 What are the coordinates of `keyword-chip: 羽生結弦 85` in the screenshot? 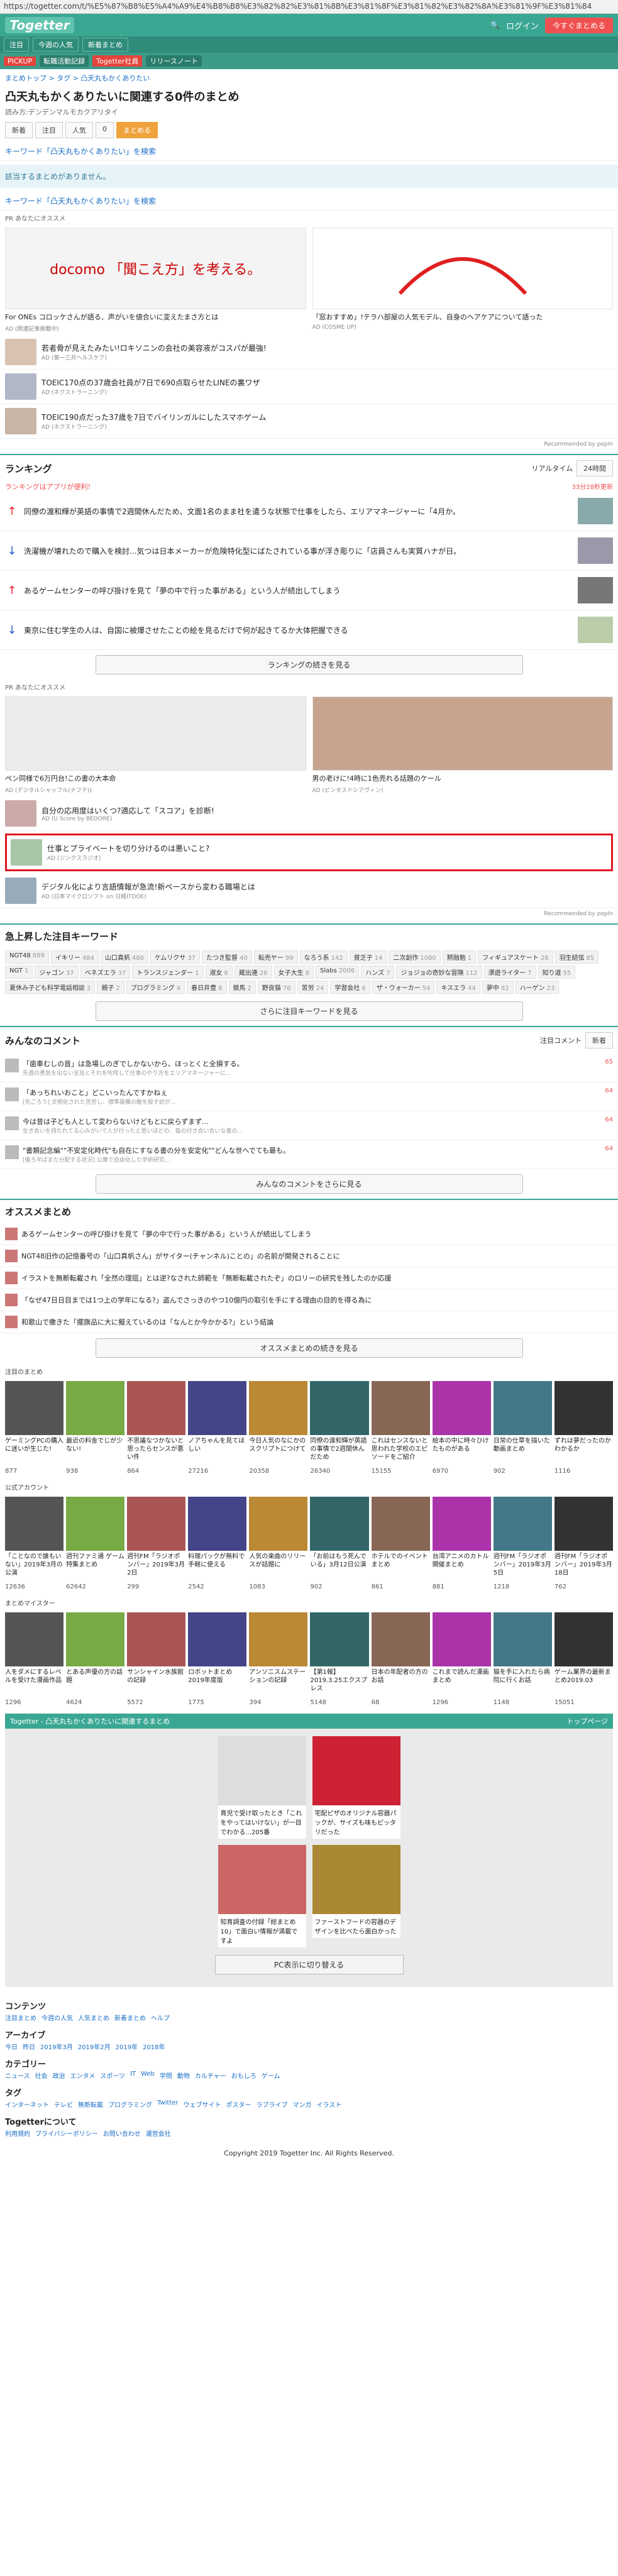 It's located at (577, 957).